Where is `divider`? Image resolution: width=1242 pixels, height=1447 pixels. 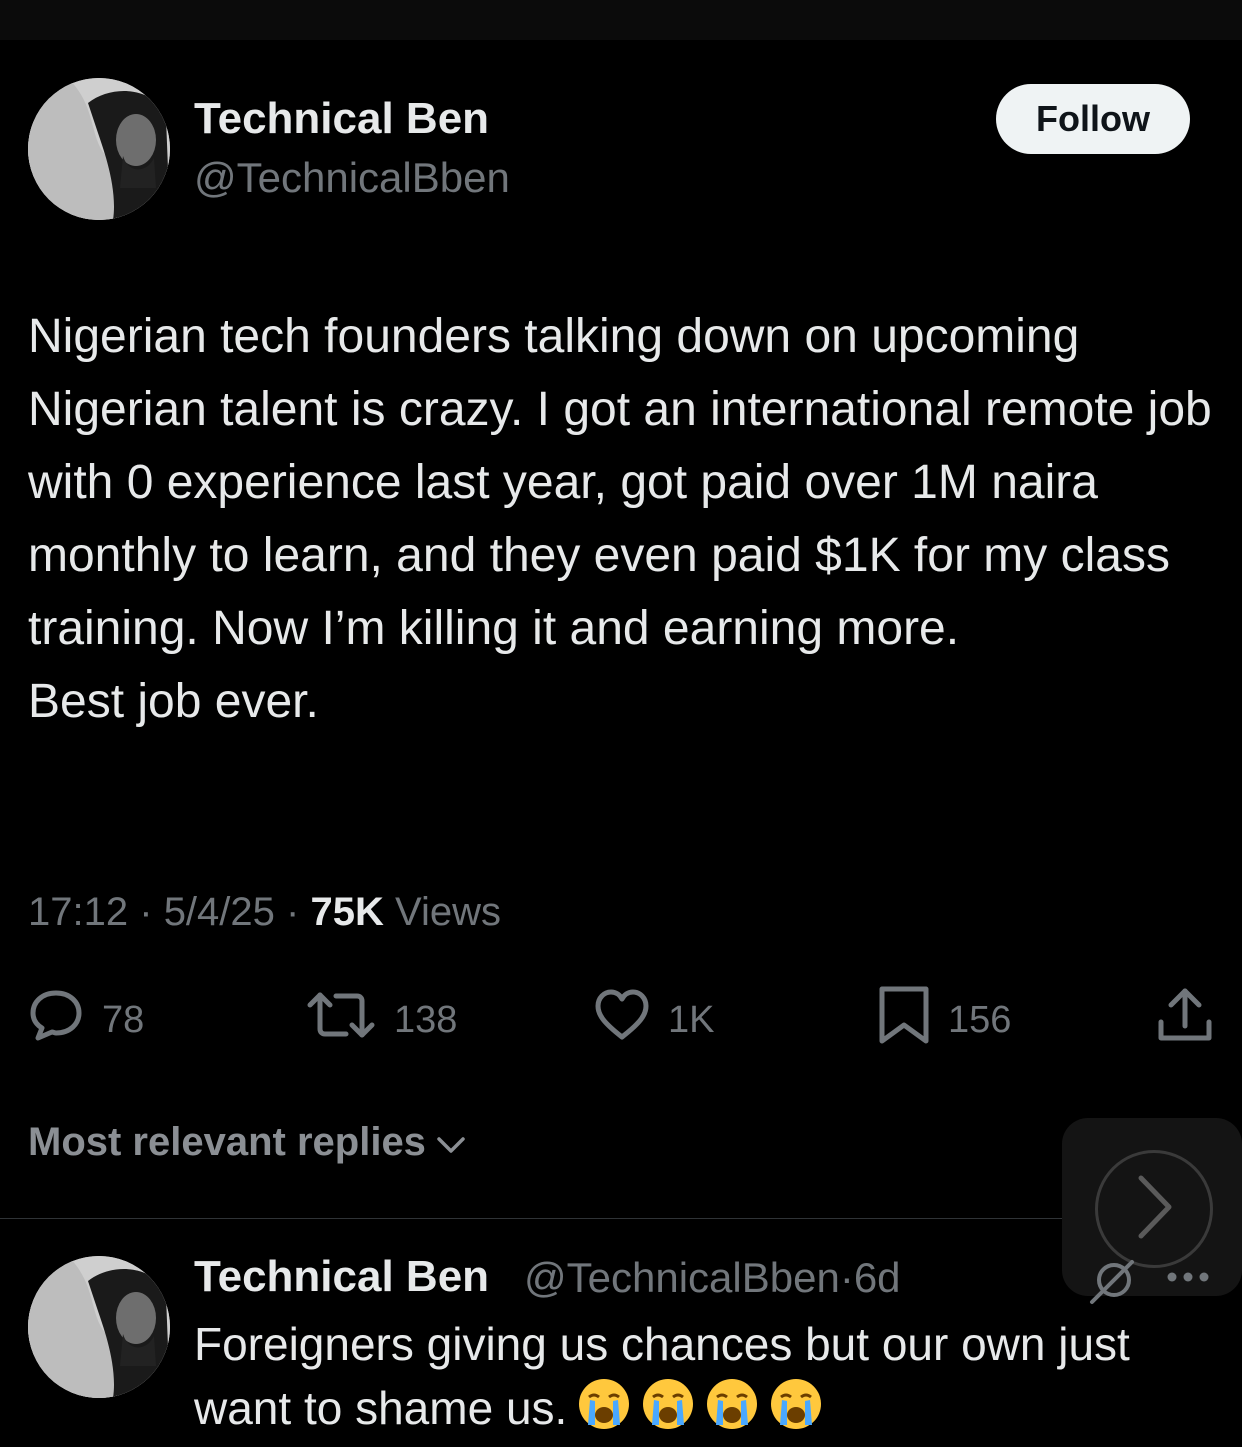
divider is located at coordinates (621, 1218).